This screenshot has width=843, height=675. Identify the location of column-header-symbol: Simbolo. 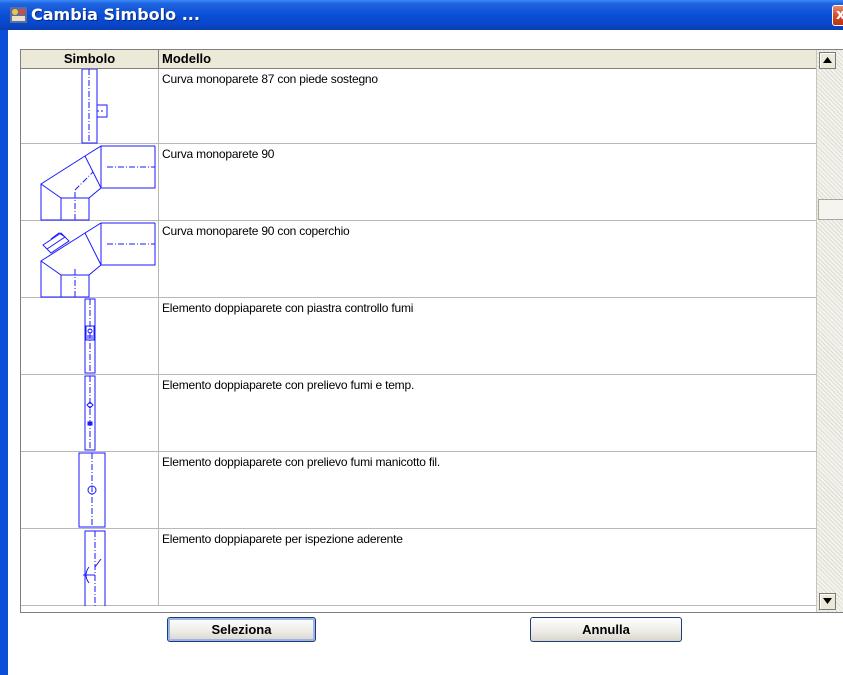
(90, 59).